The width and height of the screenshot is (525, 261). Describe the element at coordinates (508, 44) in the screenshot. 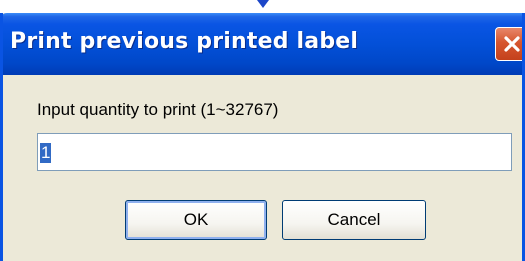

I see `close-button` at that location.